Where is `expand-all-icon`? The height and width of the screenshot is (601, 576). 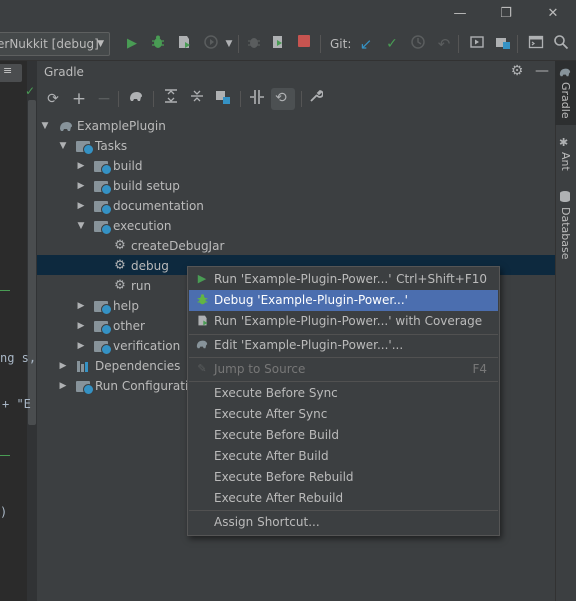
expand-all-icon is located at coordinates (171, 99).